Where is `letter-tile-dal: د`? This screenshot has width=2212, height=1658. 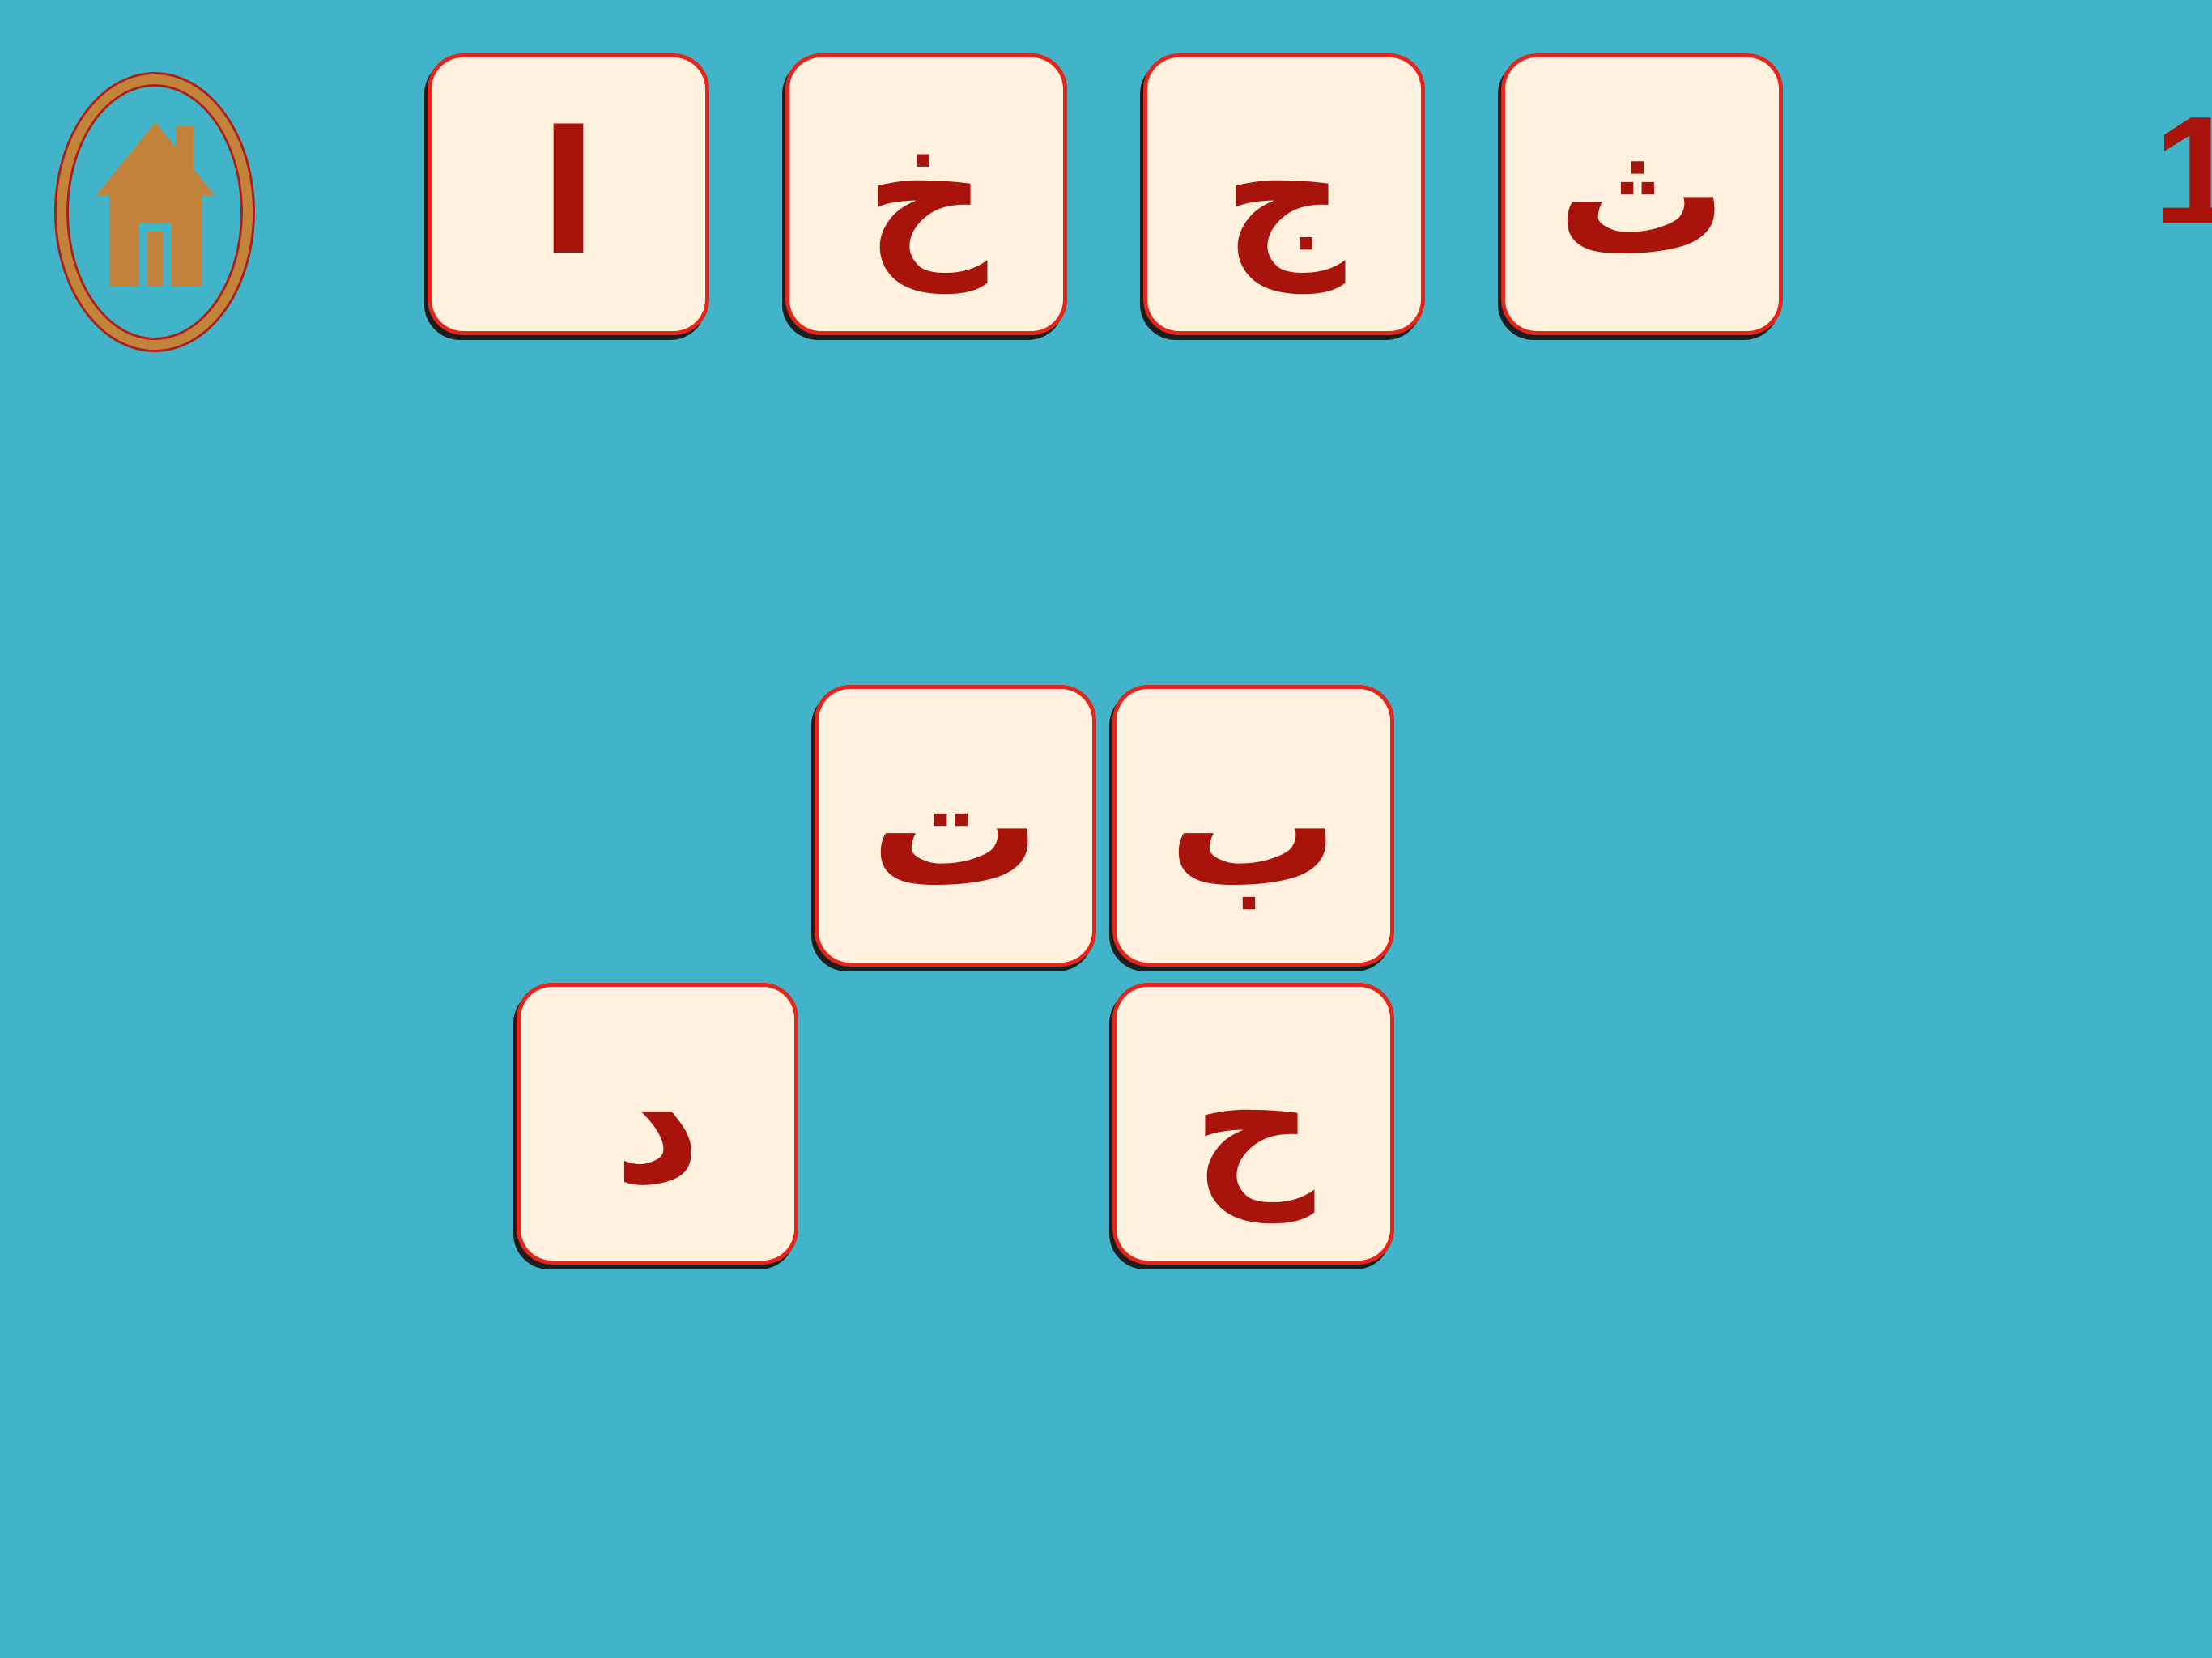
letter-tile-dal: د is located at coordinates (657, 1124).